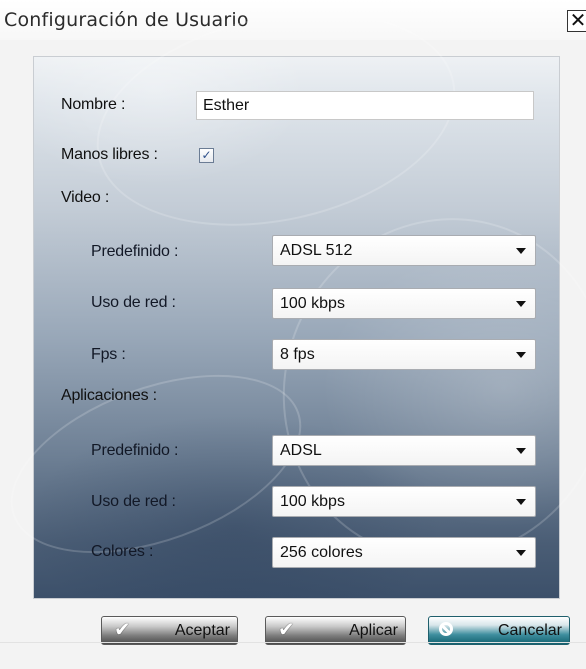 The width and height of the screenshot is (586, 669). Describe the element at coordinates (312, 501) in the screenshot. I see `aplicaciones-uso-de-red-value: 100 kbps` at that location.